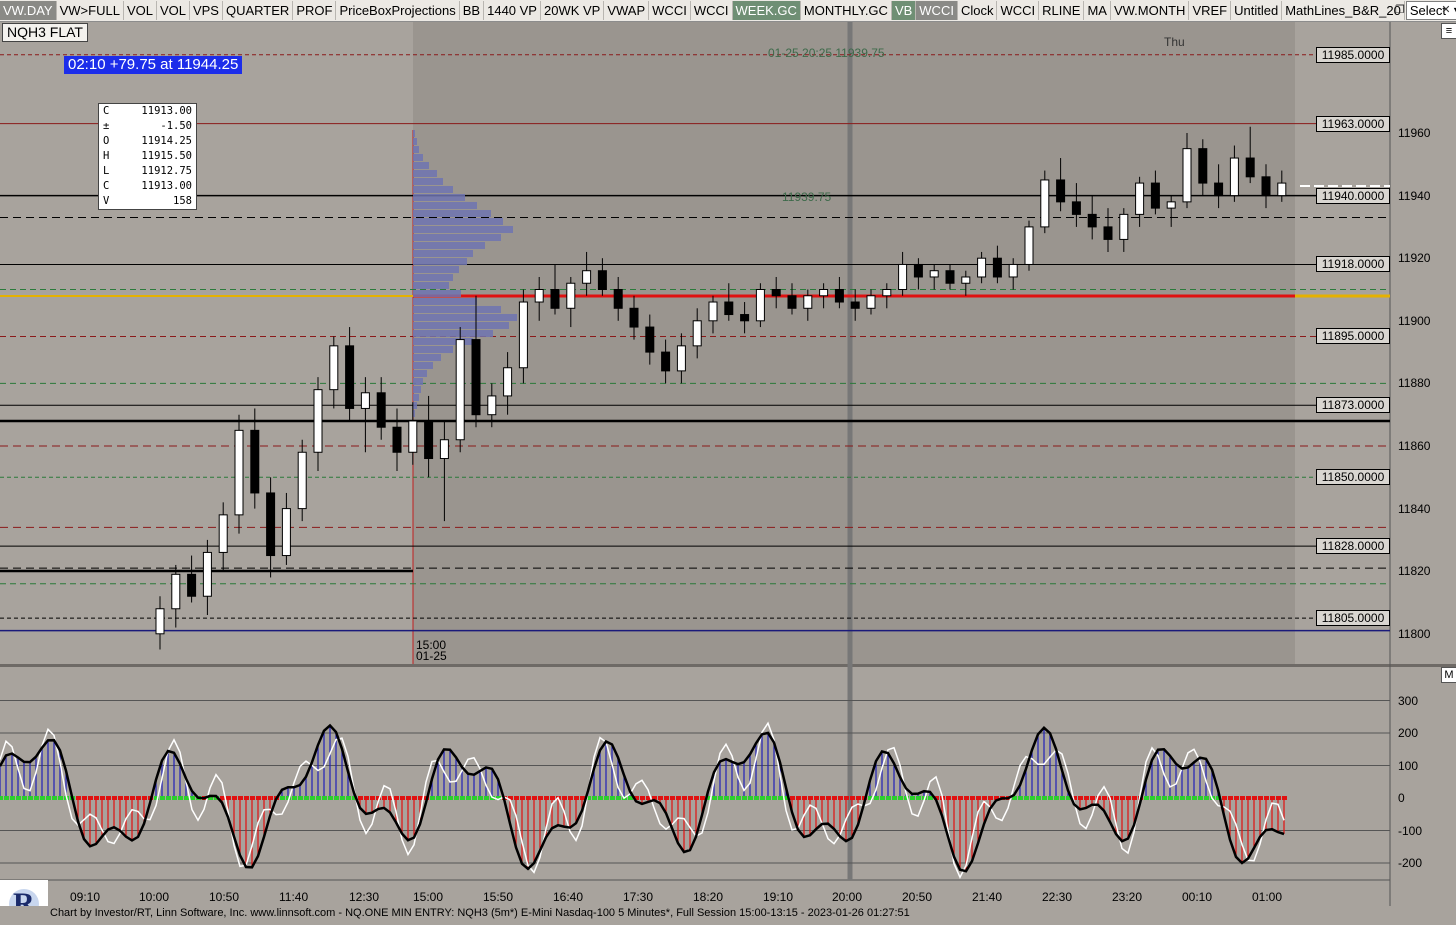  Describe the element at coordinates (512, 10) in the screenshot. I see `toolbar-button-1440-vp: 1440 VP` at that location.